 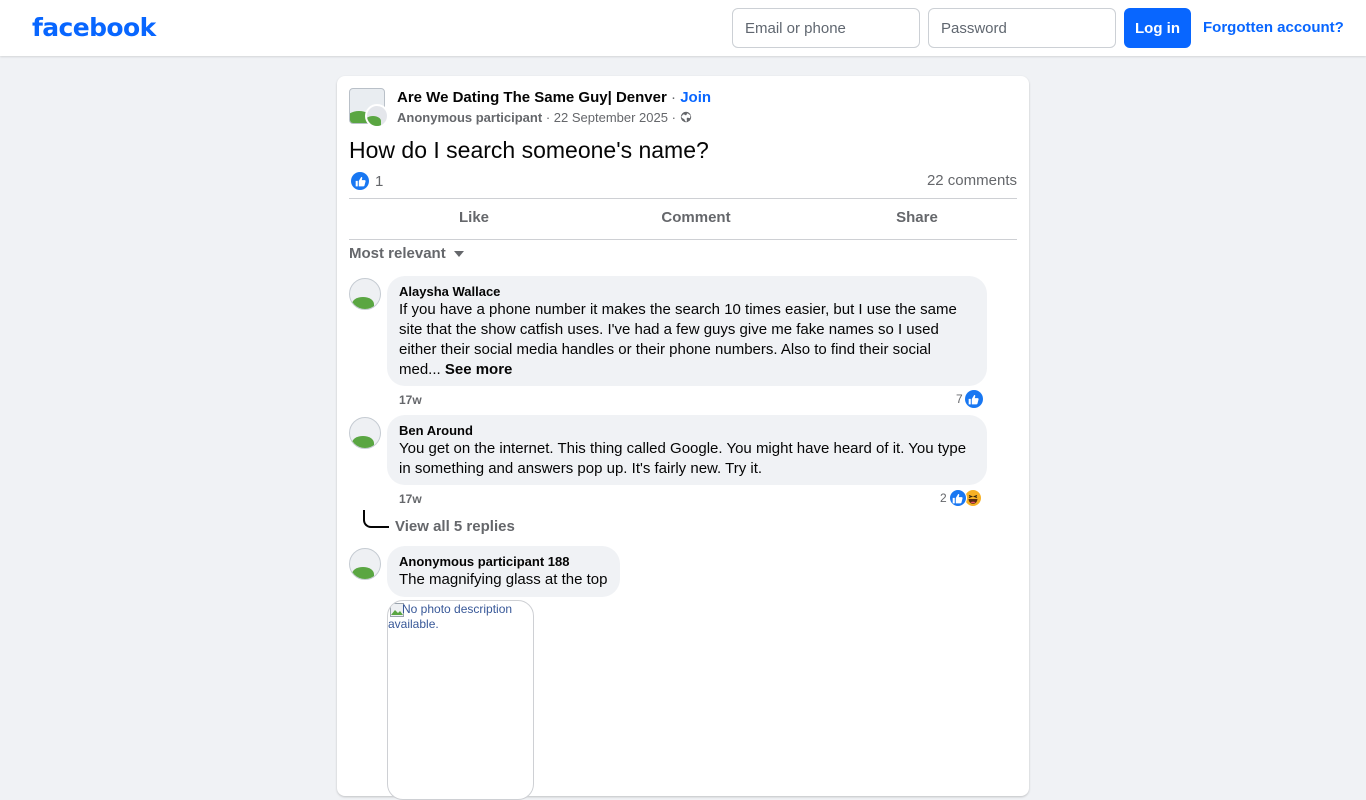 What do you see at coordinates (695, 97) in the screenshot?
I see `join-link: Join` at bounding box center [695, 97].